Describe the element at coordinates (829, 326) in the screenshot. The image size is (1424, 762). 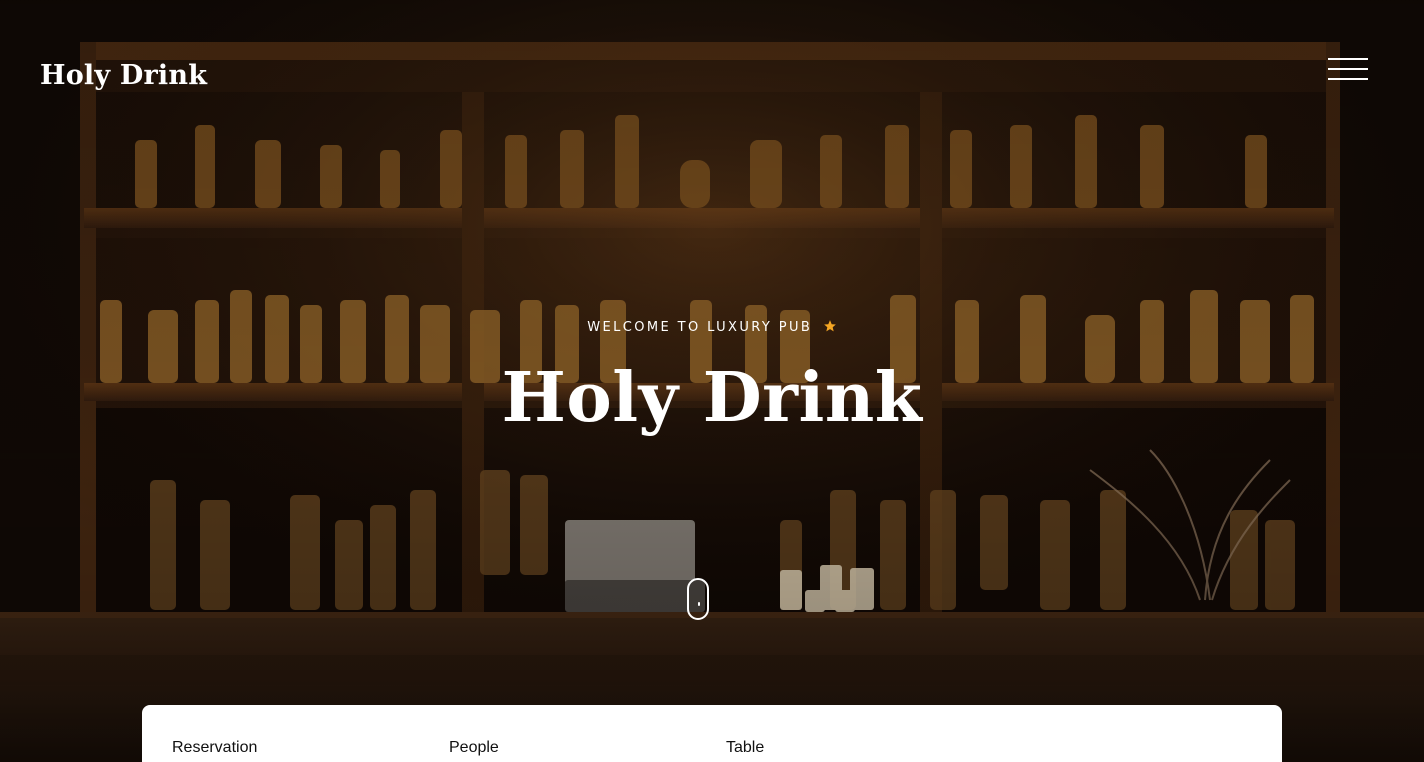
I see `star-icon` at that location.